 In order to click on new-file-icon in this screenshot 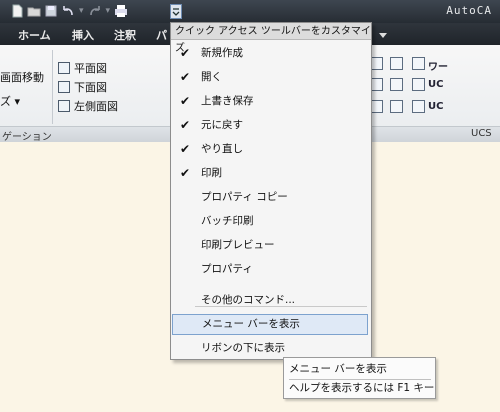, I will do `click(17, 11)`.